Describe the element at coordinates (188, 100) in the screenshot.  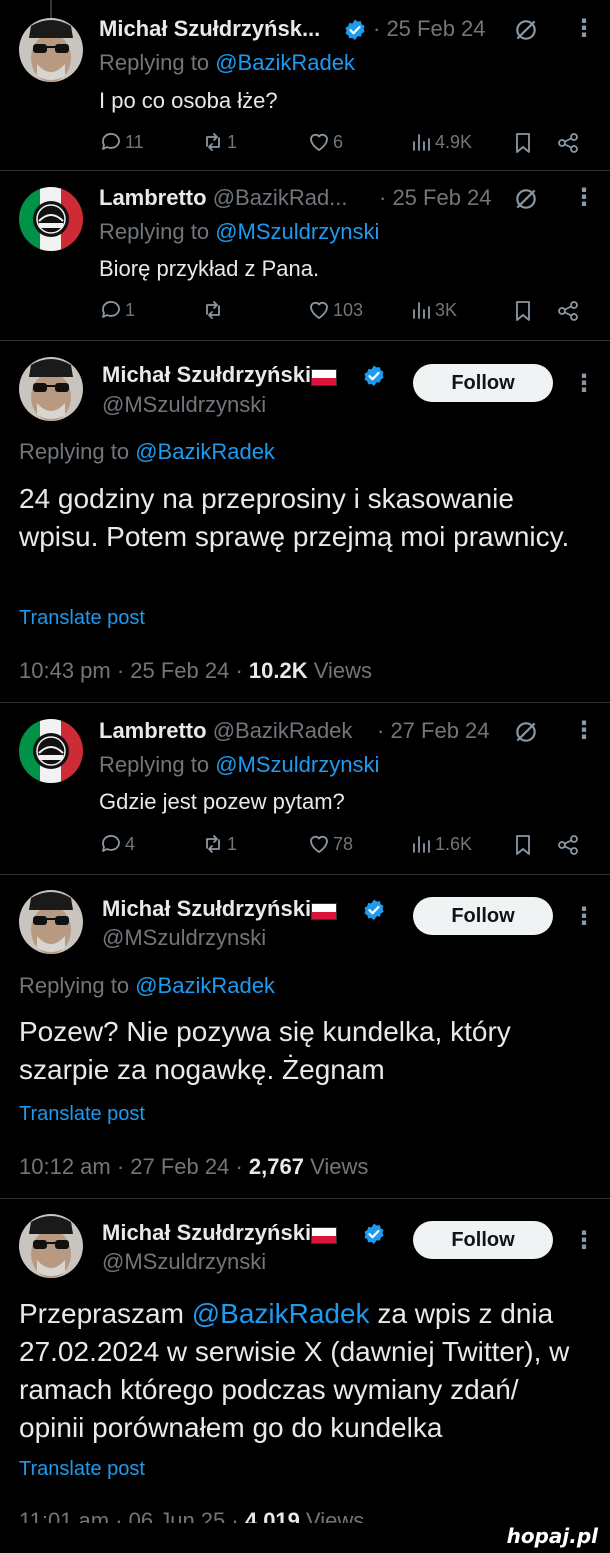
I see `post-text: I po co osoba łże?` at that location.